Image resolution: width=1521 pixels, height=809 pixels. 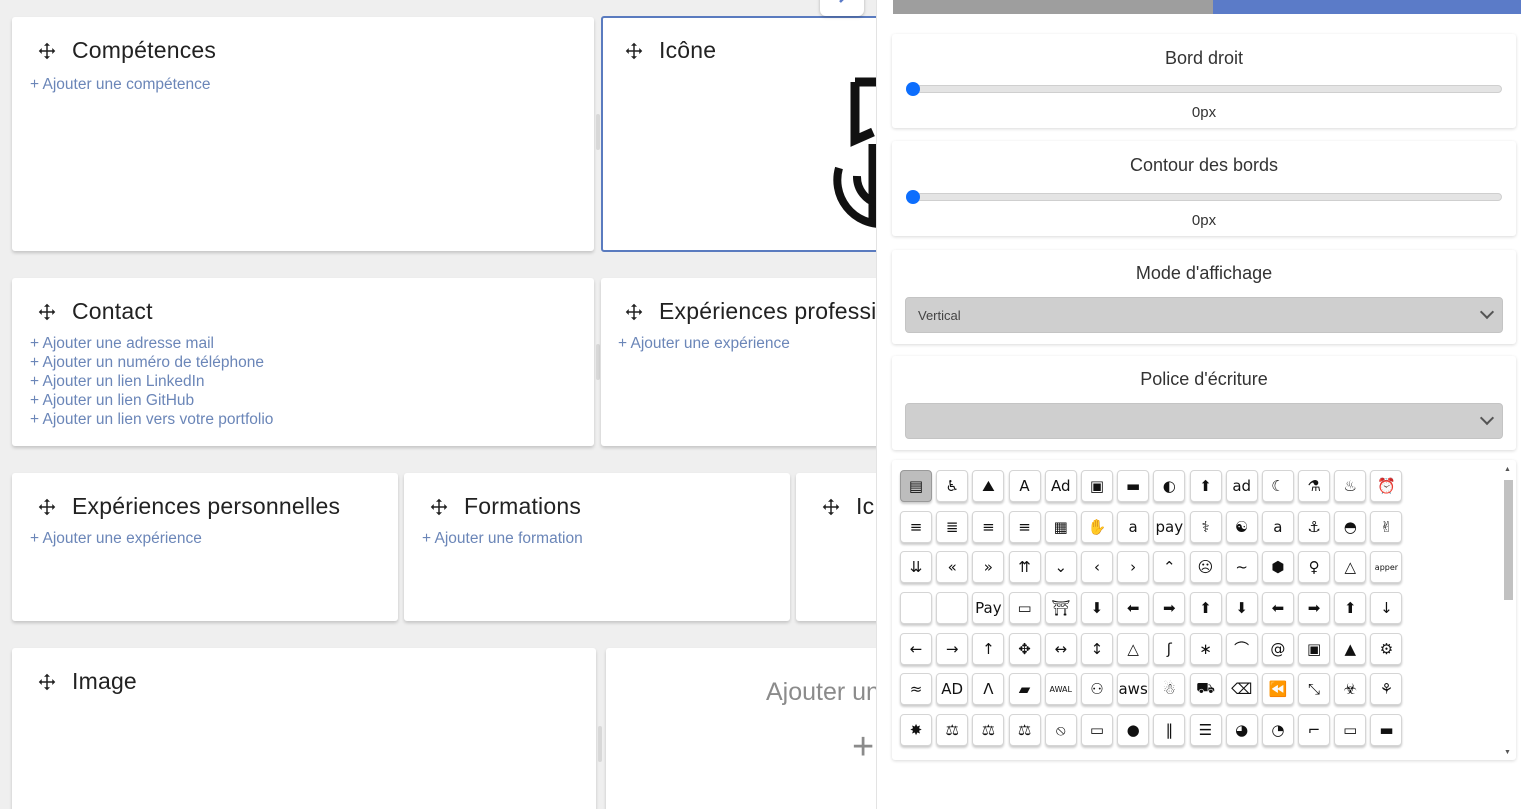 What do you see at coordinates (1277, 486) in the screenshot?
I see `icon-option: ☾` at bounding box center [1277, 486].